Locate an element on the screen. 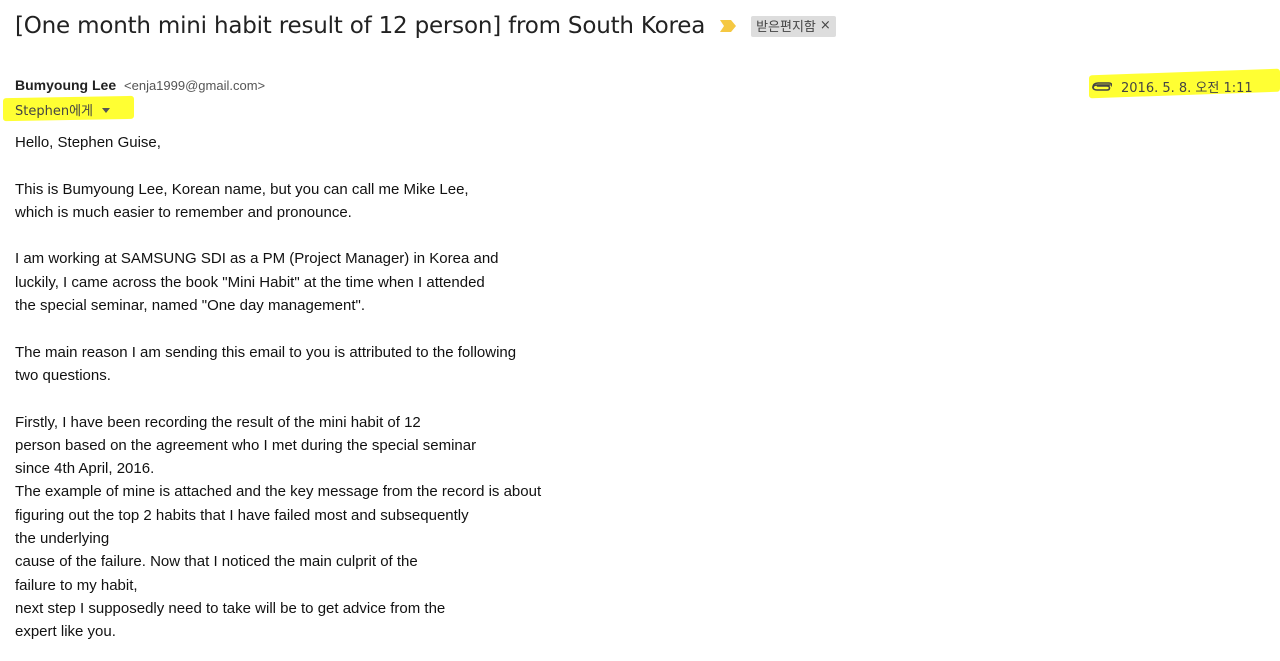  sender-email: <enja1999@gmail.com> is located at coordinates (195, 85).